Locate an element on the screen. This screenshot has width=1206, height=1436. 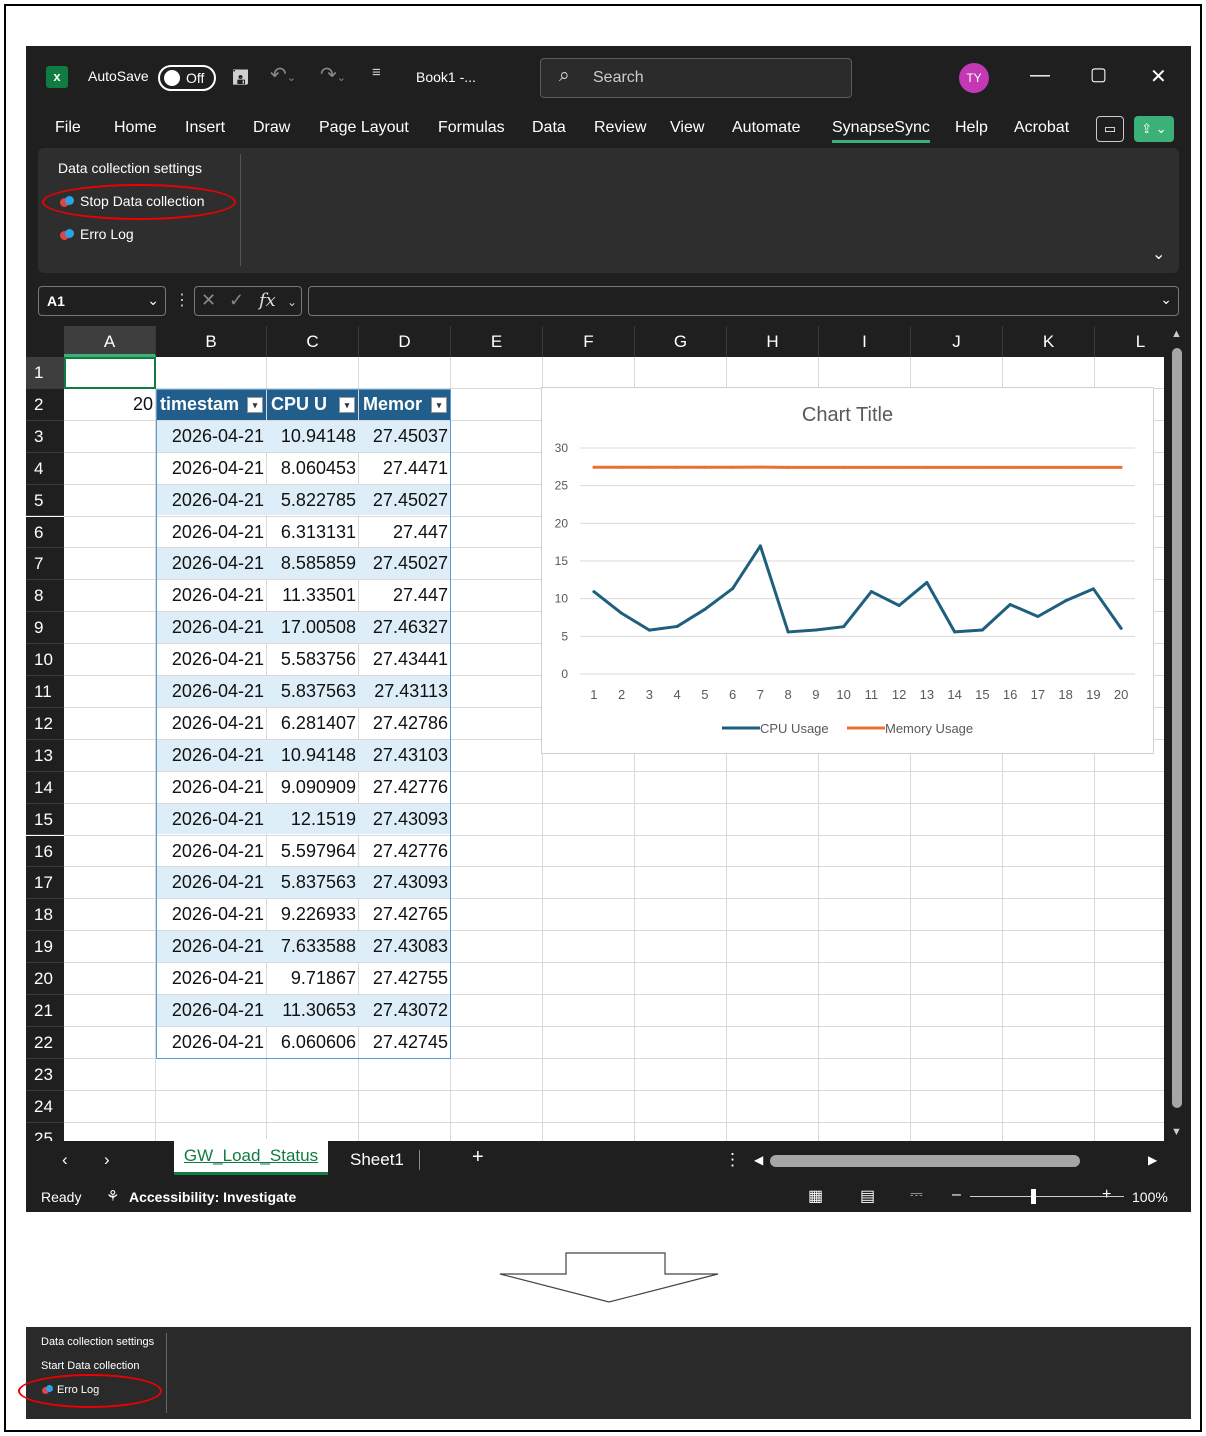
row-header-3: 3 is located at coordinates (45, 436).